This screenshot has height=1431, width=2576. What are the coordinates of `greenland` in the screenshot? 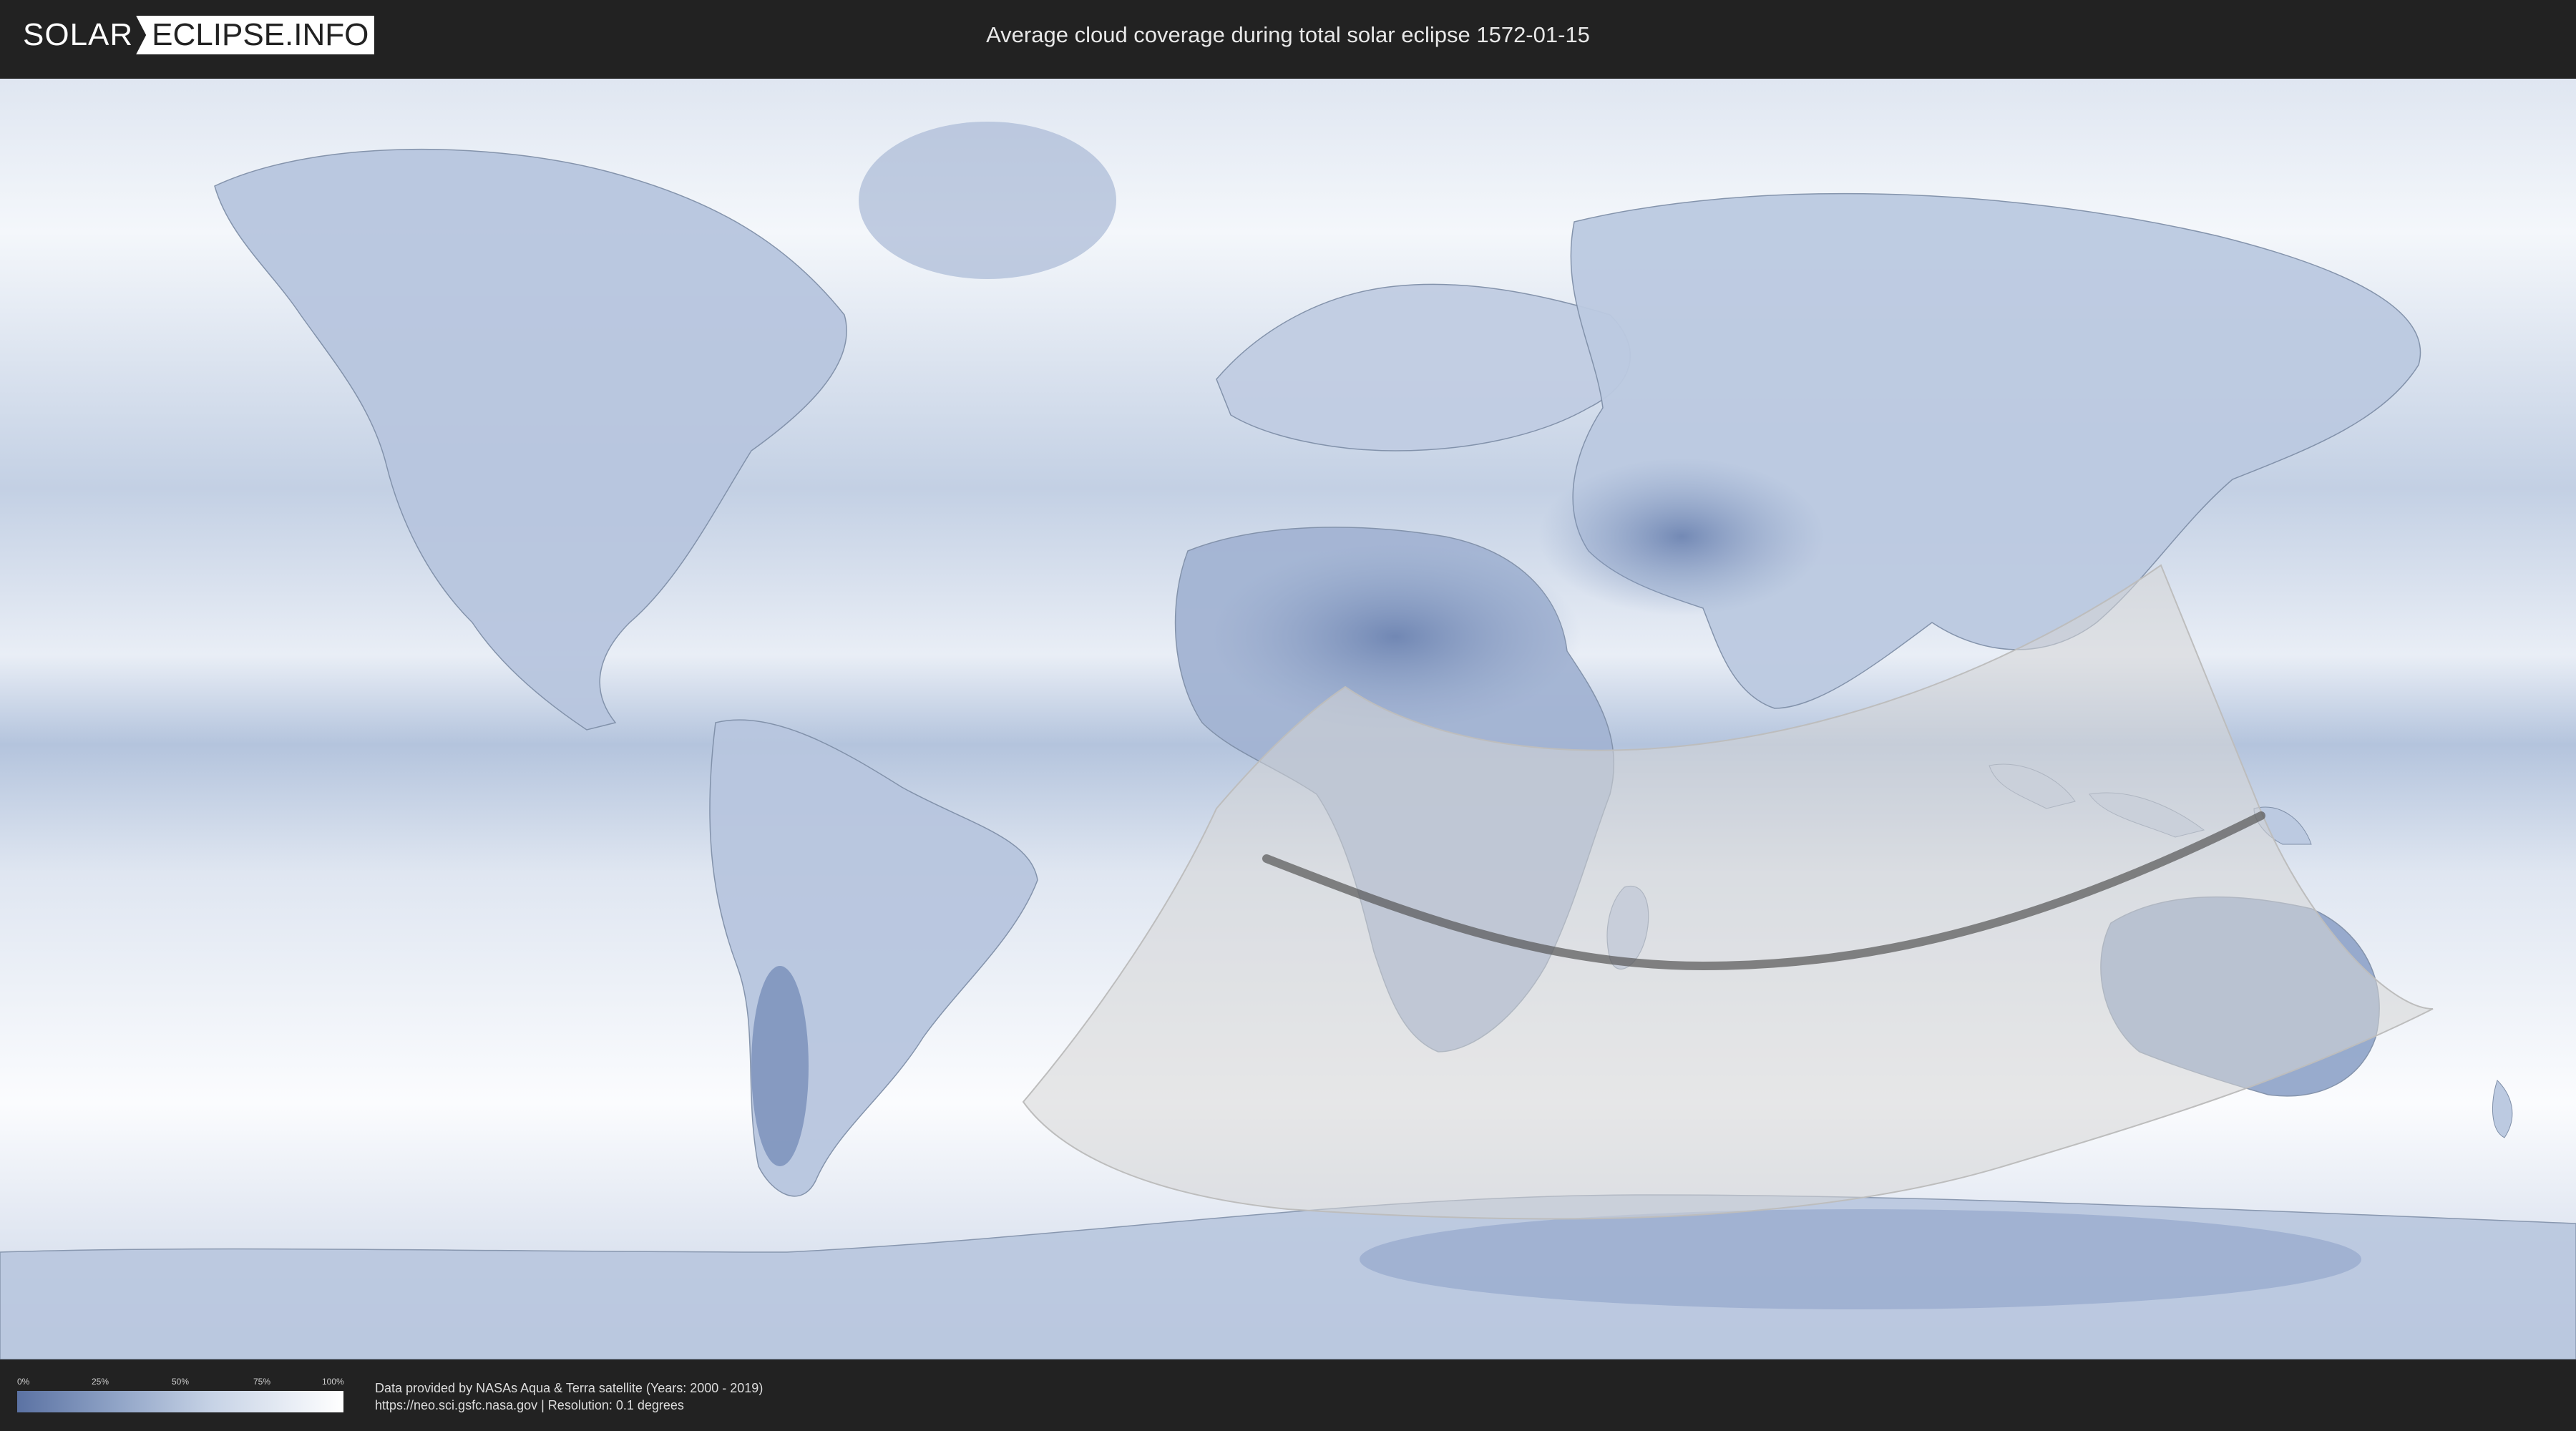 It's located at (987, 201).